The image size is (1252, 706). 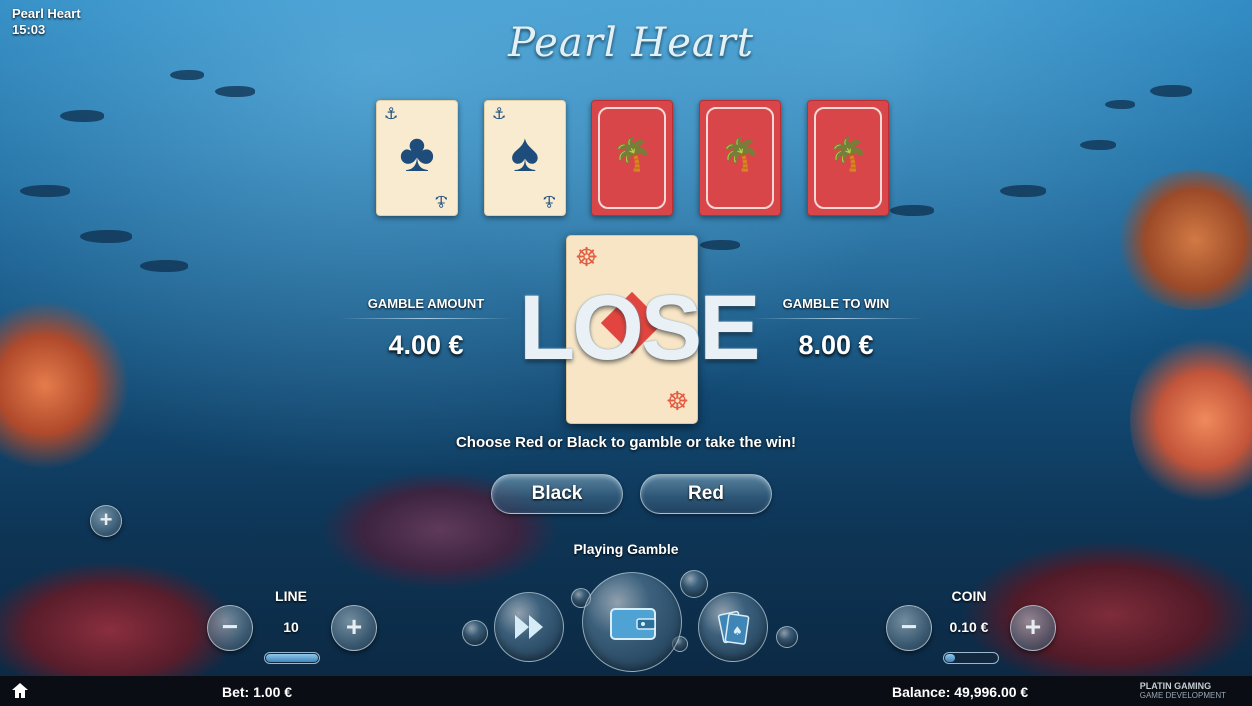 I want to click on coin-label: COIN, so click(x=969, y=596).